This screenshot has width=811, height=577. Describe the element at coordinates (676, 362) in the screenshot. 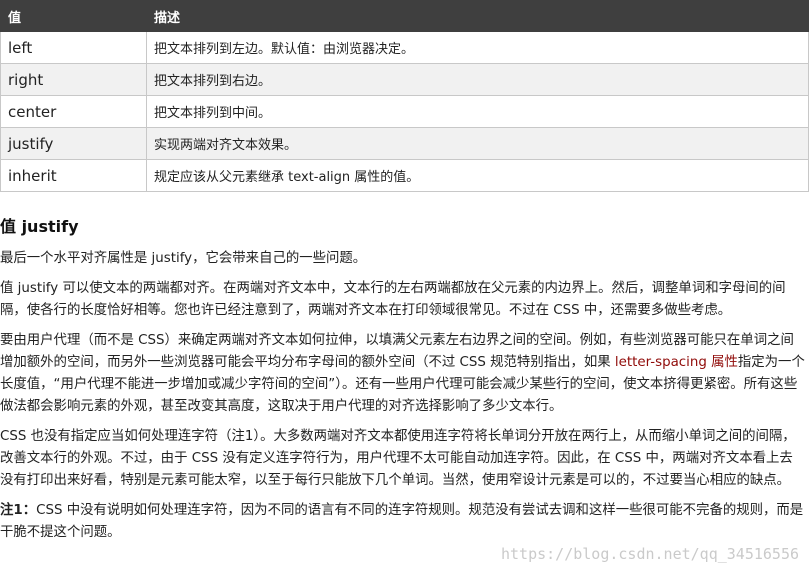

I see `letter-spacing-link: letter-spacing 属性` at that location.